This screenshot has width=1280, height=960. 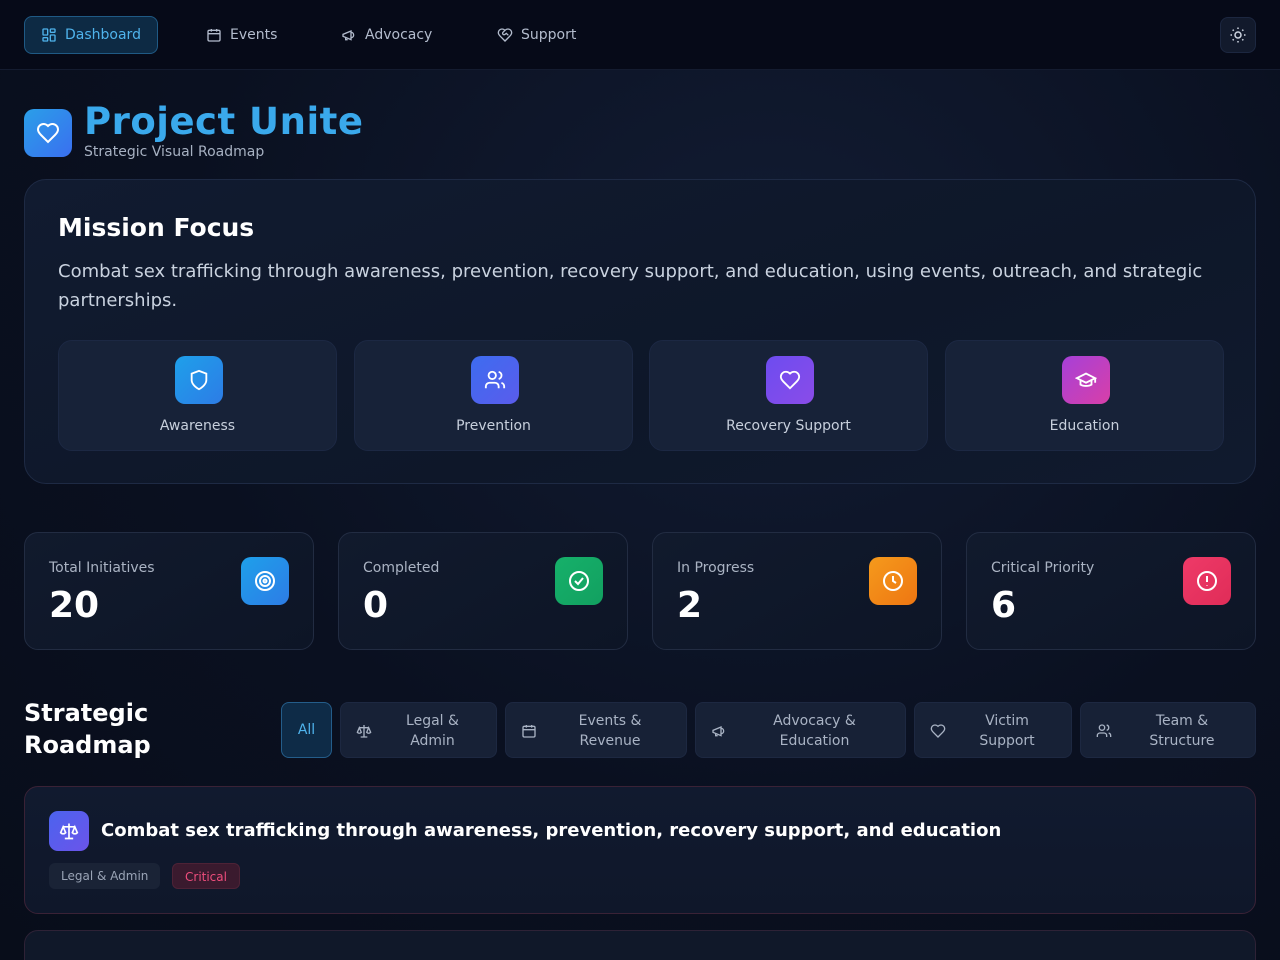 I want to click on nav-events-label: Events, so click(x=254, y=35).